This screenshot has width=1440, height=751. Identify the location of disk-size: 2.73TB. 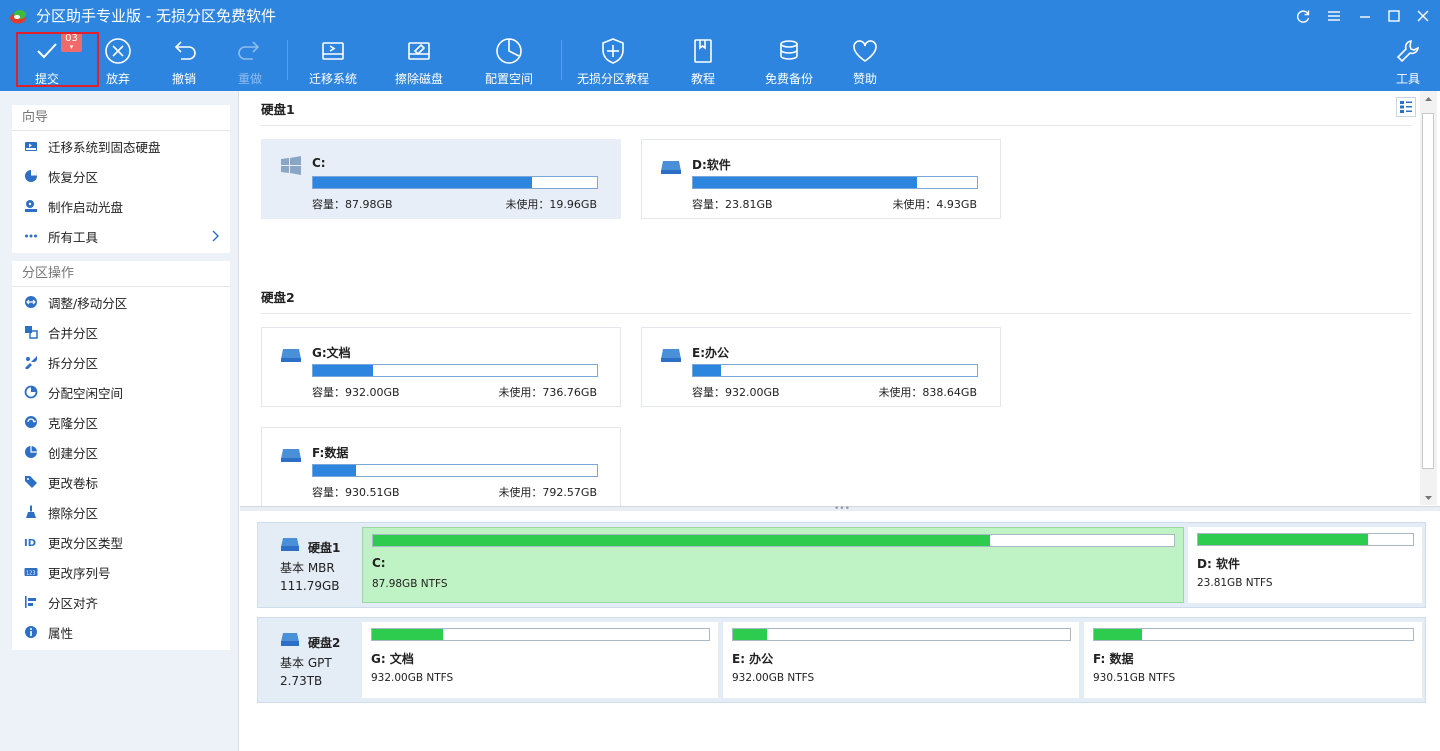
(301, 681).